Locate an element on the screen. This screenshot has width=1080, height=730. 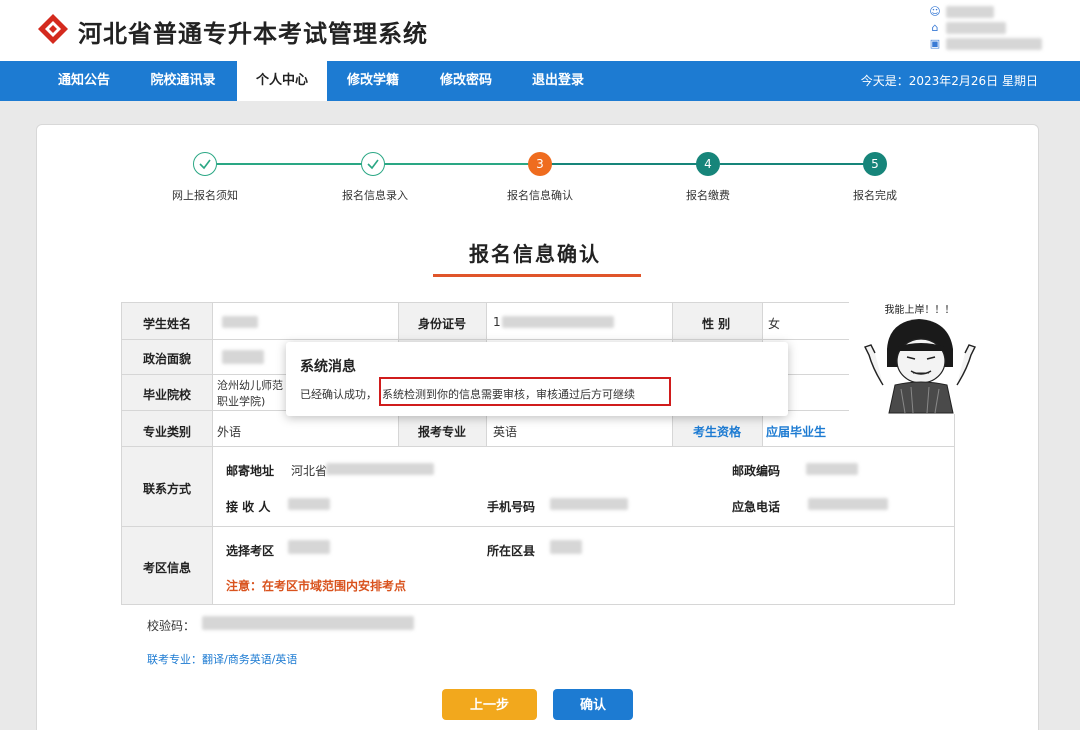
diamond-logo-icon is located at coordinates (53, 29).